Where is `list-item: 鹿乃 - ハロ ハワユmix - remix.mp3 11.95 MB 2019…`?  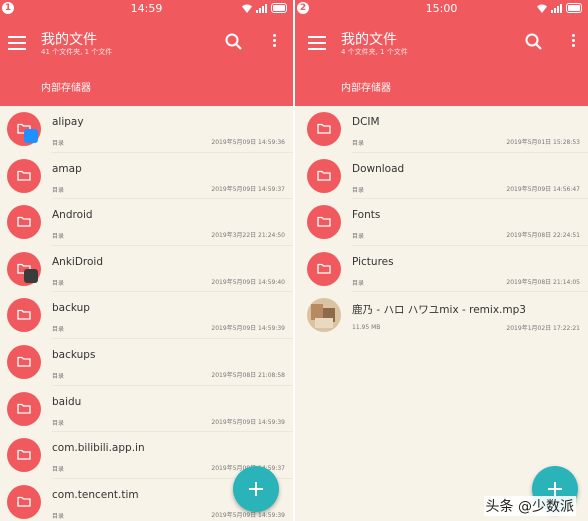 list-item: 鹿乃 - ハロ ハワユmix - remix.mp3 11.95 MB 2019… is located at coordinates (441, 315).